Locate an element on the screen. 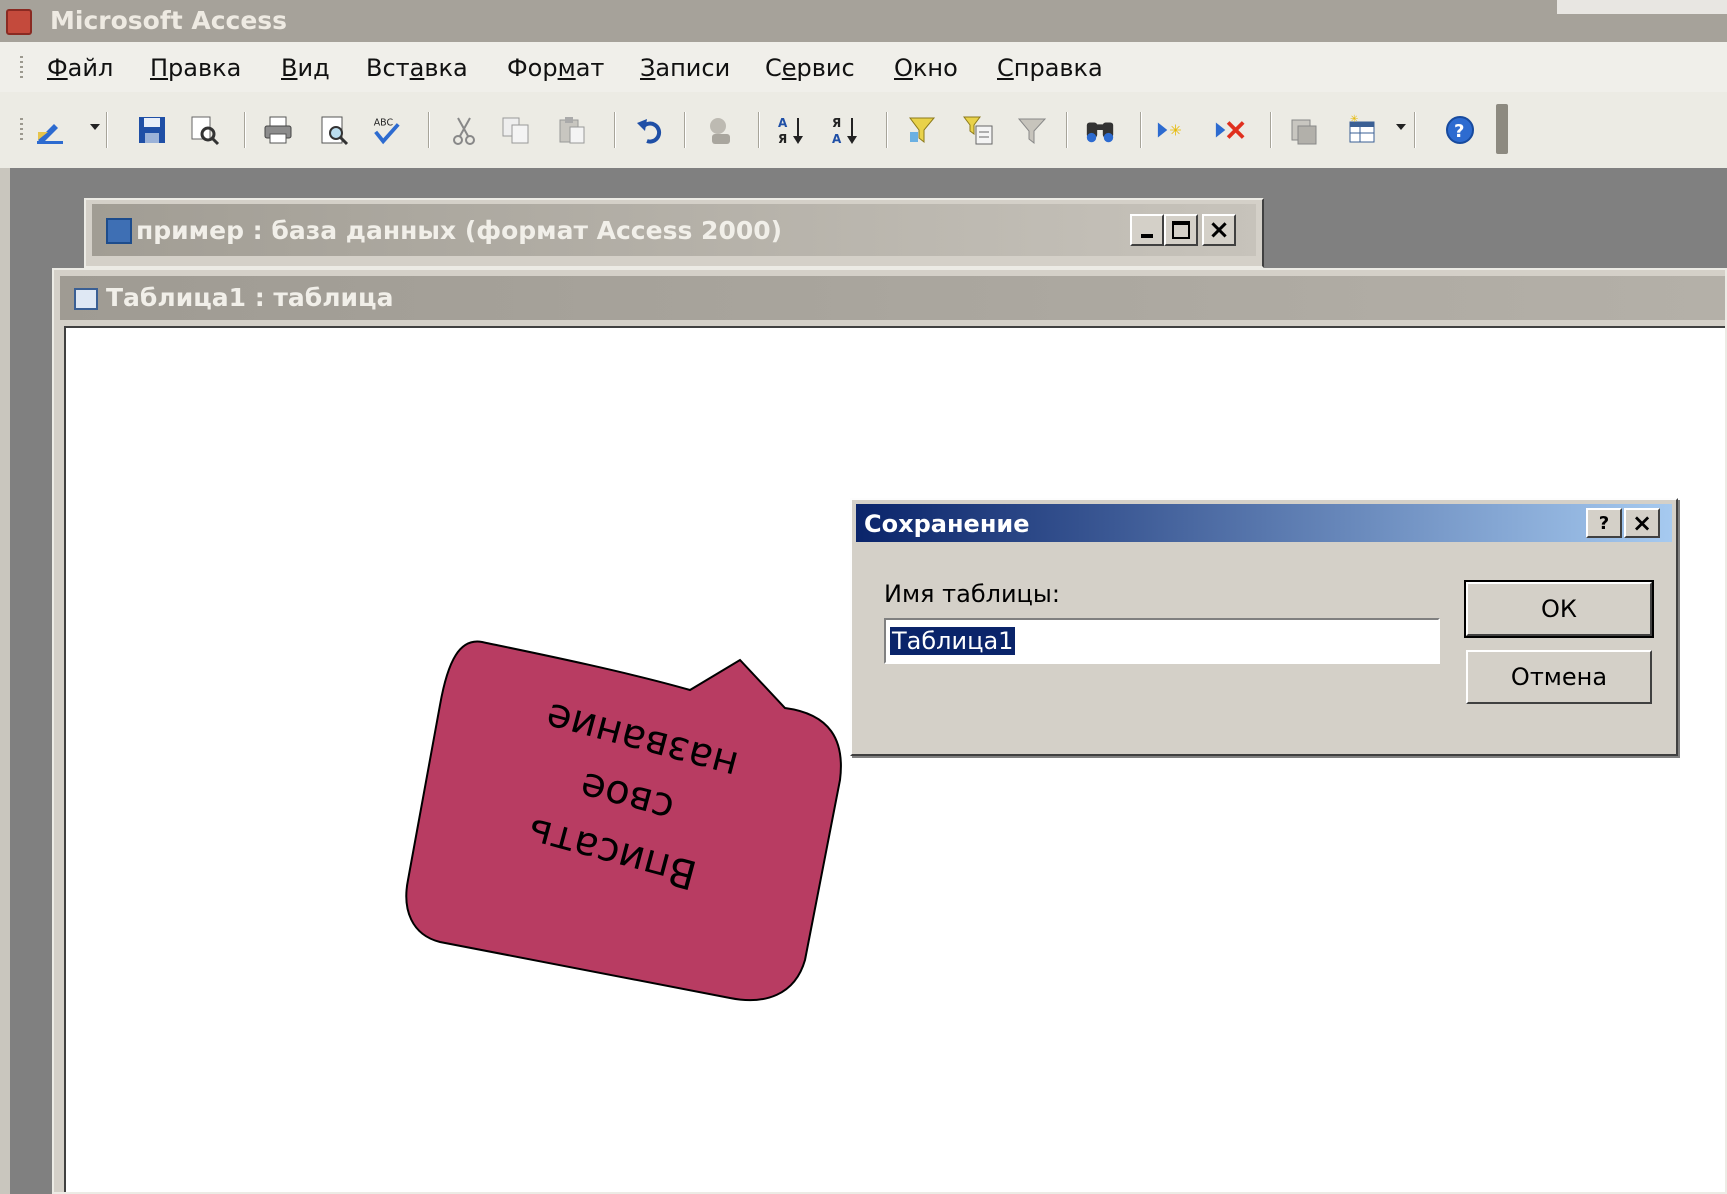 The image size is (1727, 1194). cut-icon is located at coordinates (464, 130).